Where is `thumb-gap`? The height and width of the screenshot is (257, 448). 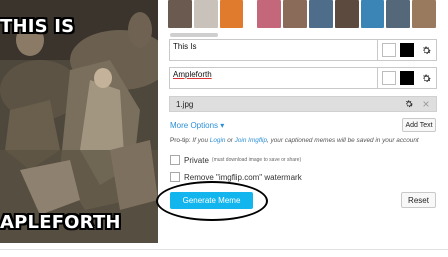 thumb-gap is located at coordinates (250, 16).